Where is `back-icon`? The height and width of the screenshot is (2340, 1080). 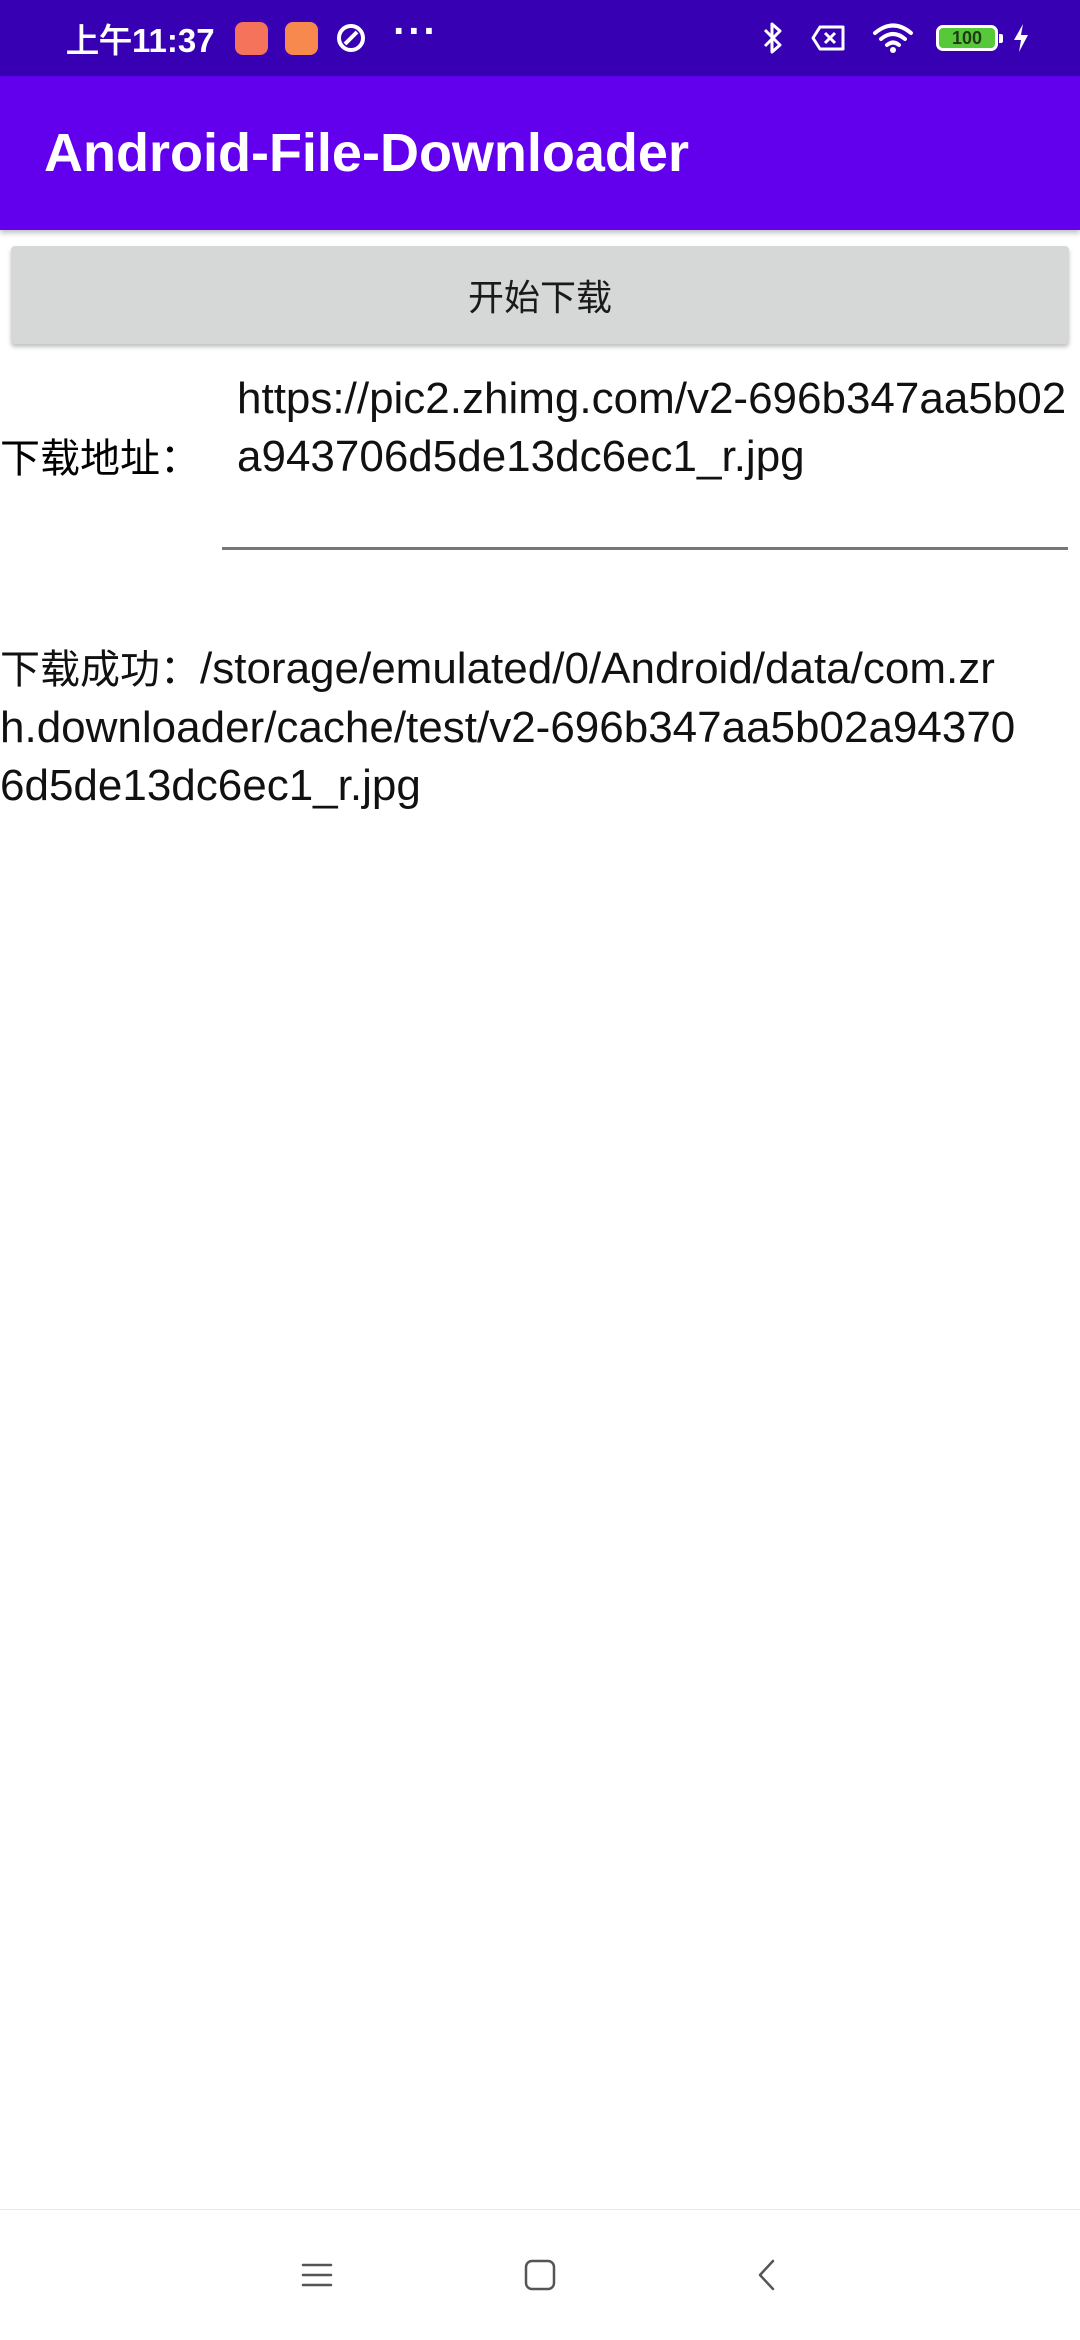
back-icon is located at coordinates (766, 2275).